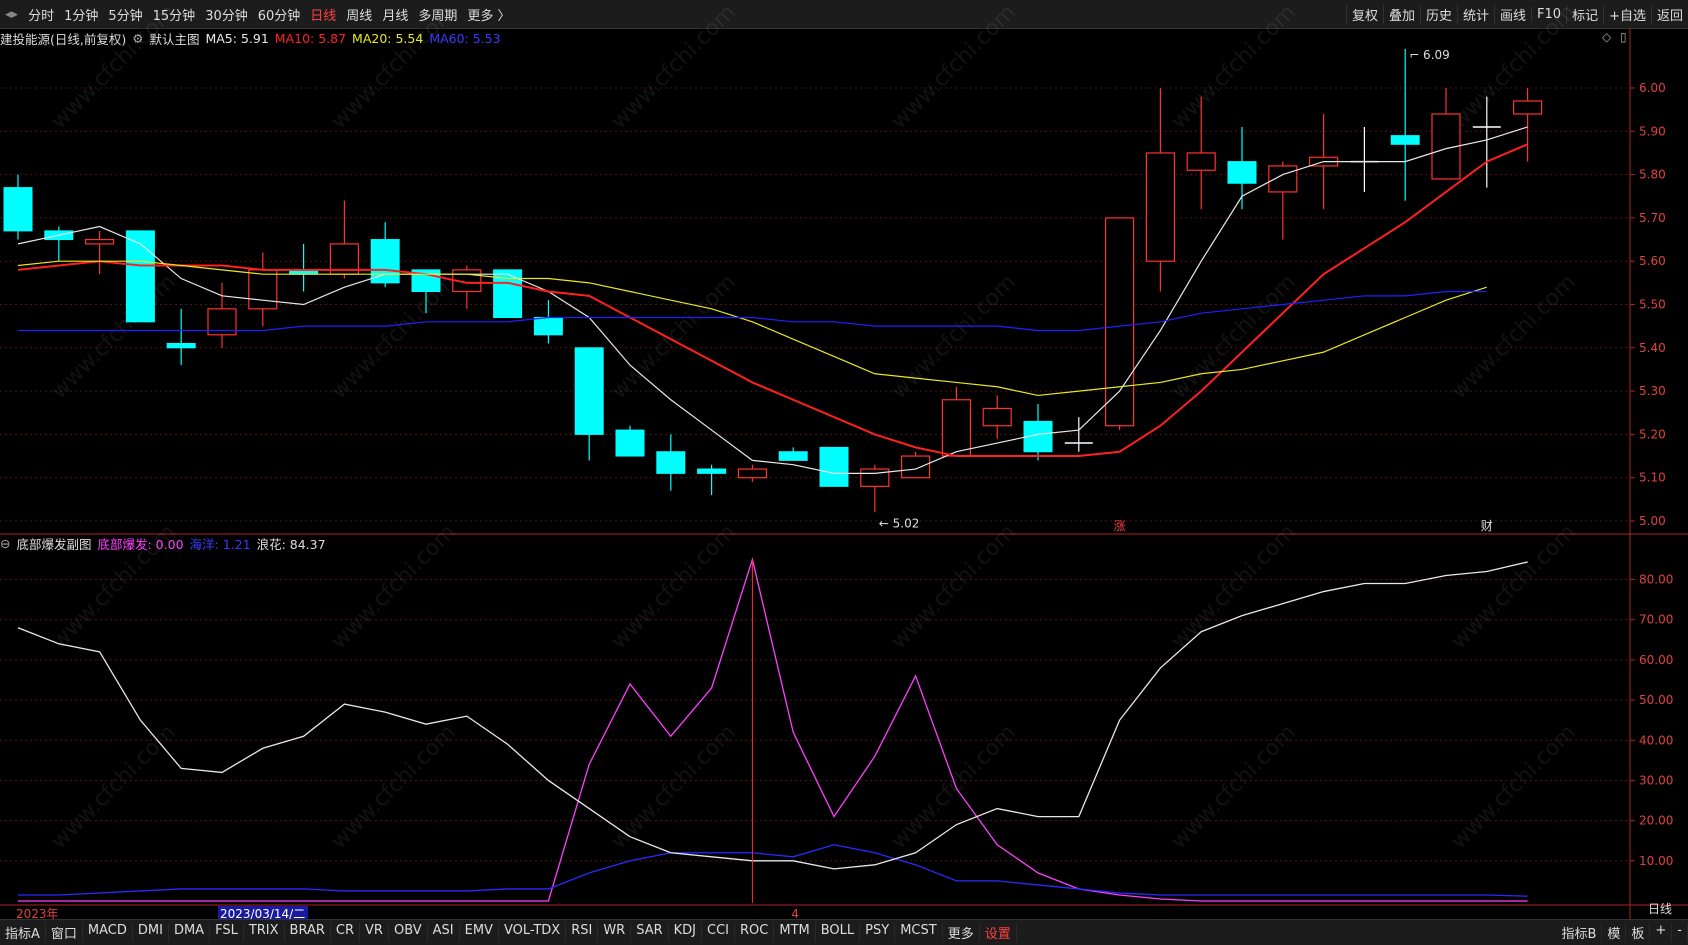 The width and height of the screenshot is (1688, 945). I want to click on indicator-tab-17: KDJ, so click(686, 932).